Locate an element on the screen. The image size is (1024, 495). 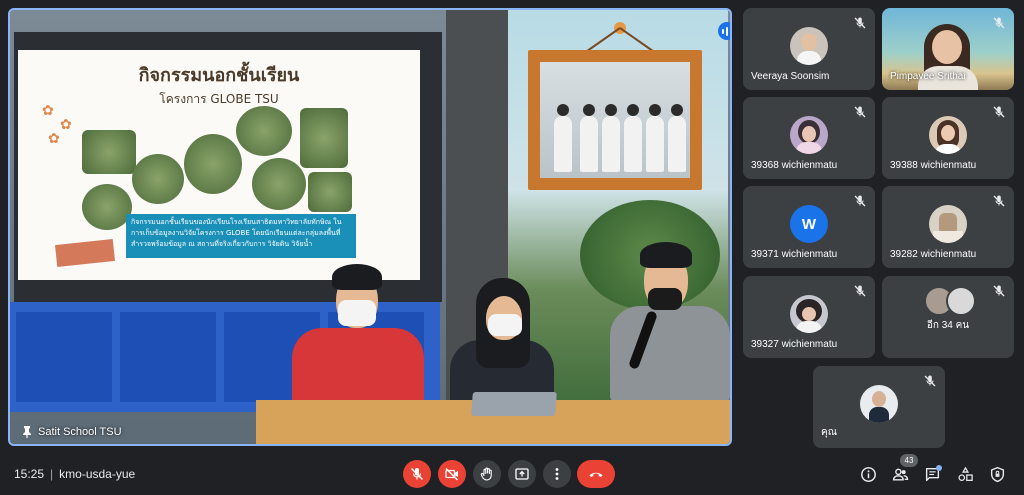
avatar-letter: W is located at coordinates (809, 224).